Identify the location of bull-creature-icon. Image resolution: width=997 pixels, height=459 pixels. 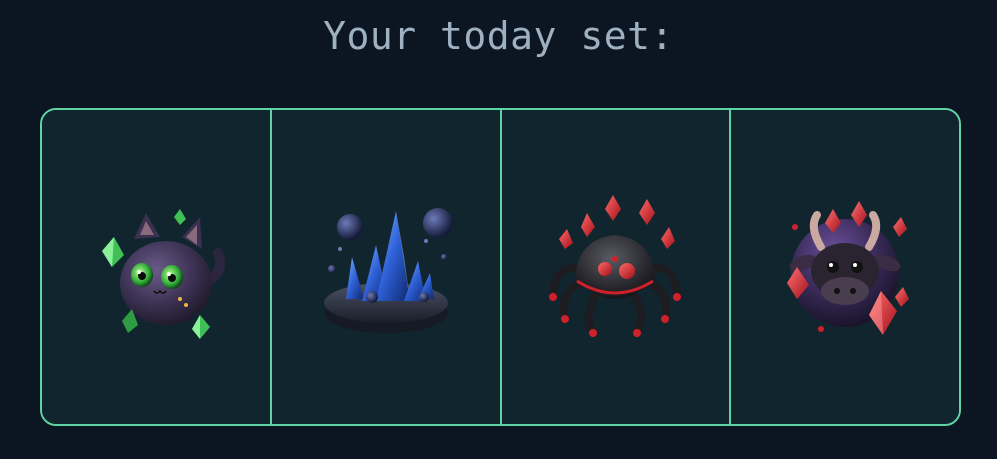
(848, 268).